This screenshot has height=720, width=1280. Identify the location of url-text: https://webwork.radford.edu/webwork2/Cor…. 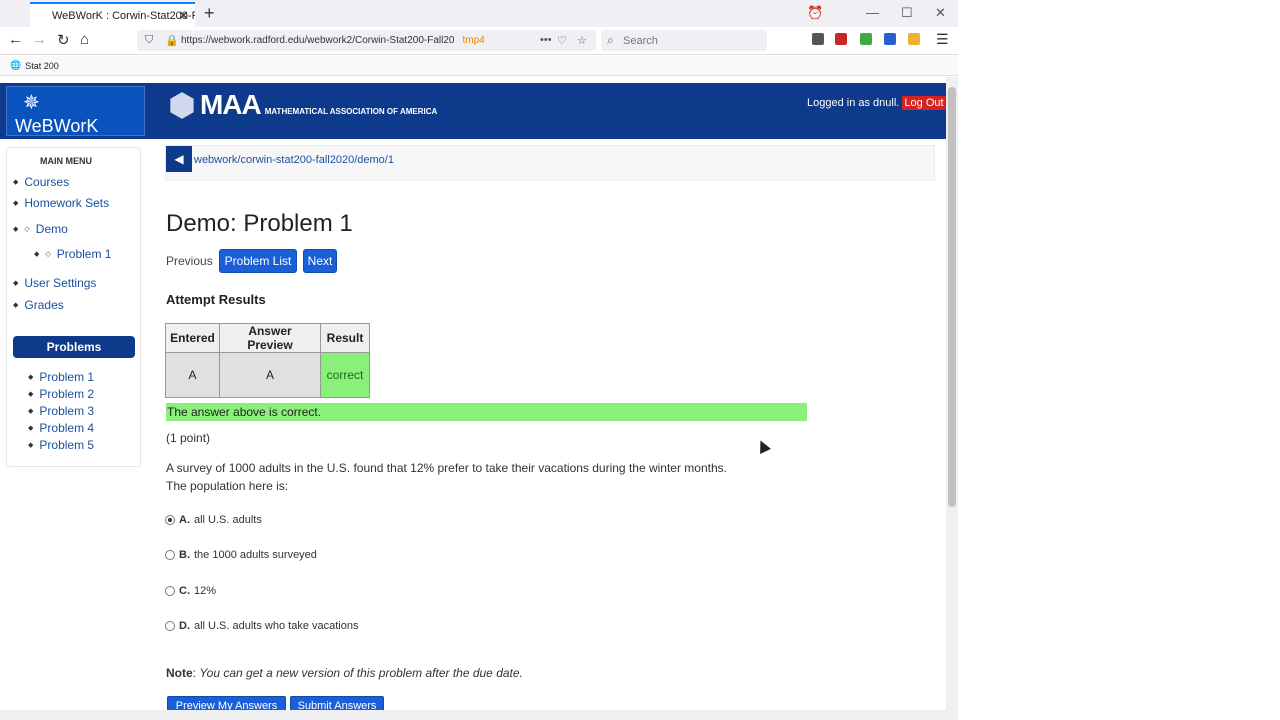
(318, 40).